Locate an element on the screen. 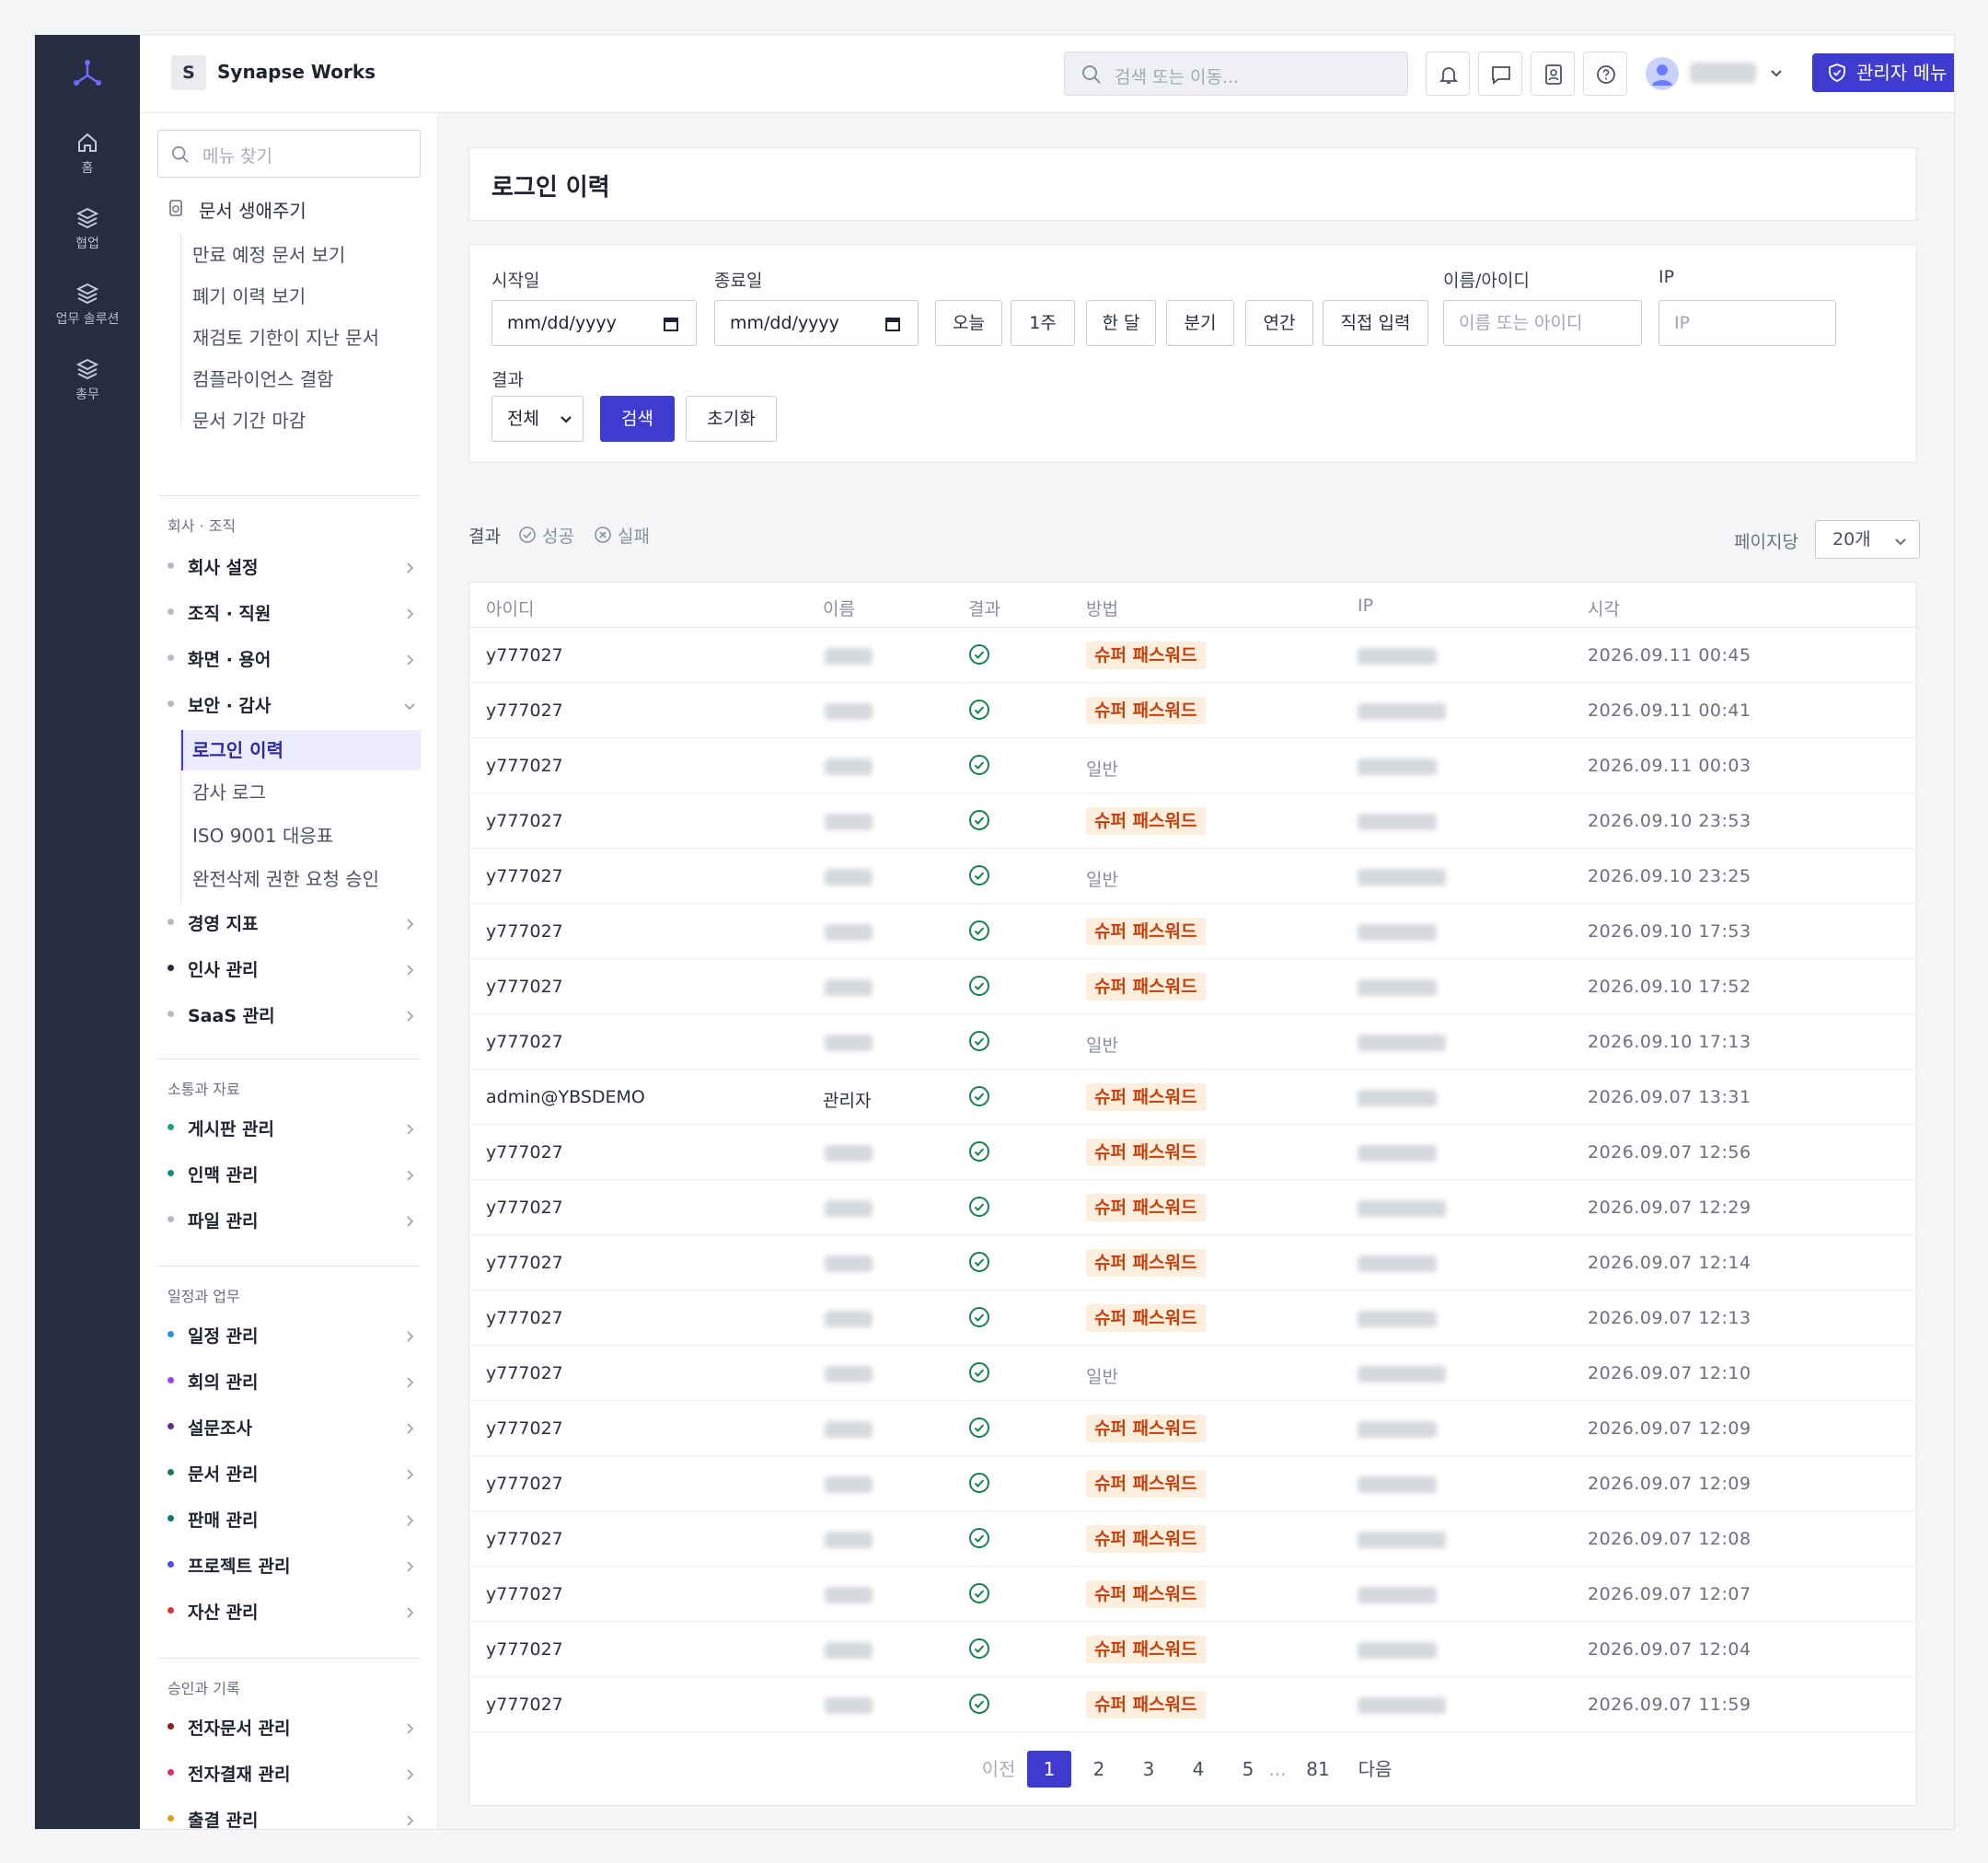 The image size is (1988, 1863). table-row: y777027 슈퍼 패스워드 2026.09.10 17:52 is located at coordinates (1192, 986).